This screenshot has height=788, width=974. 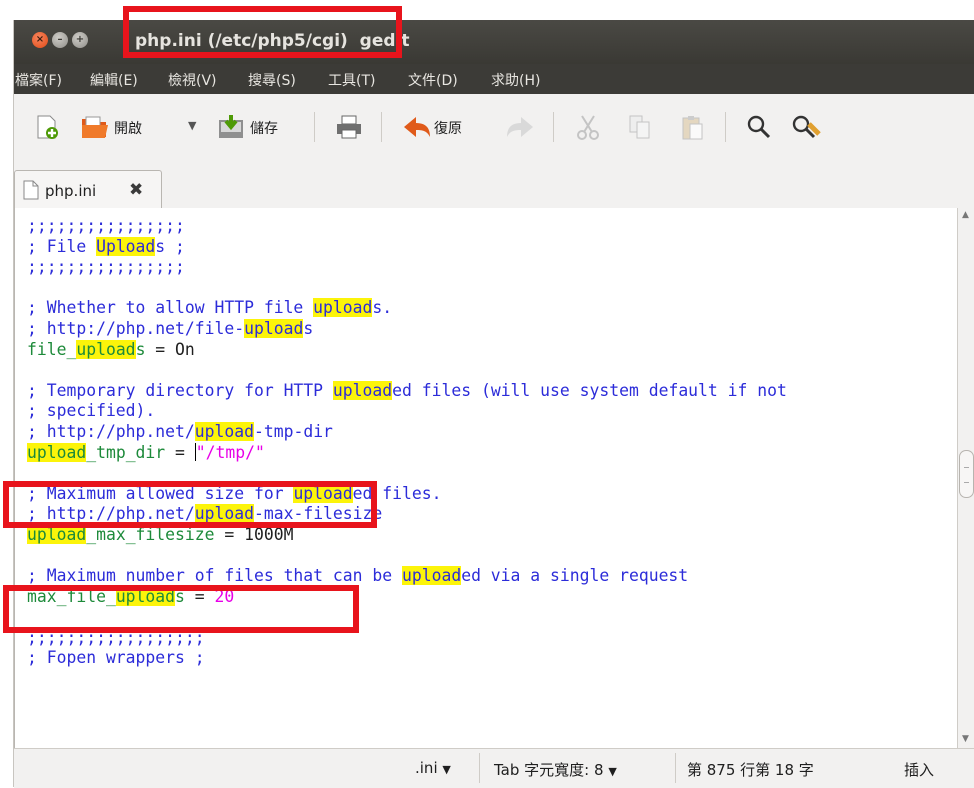 What do you see at coordinates (231, 126) in the screenshot?
I see `save-icon` at bounding box center [231, 126].